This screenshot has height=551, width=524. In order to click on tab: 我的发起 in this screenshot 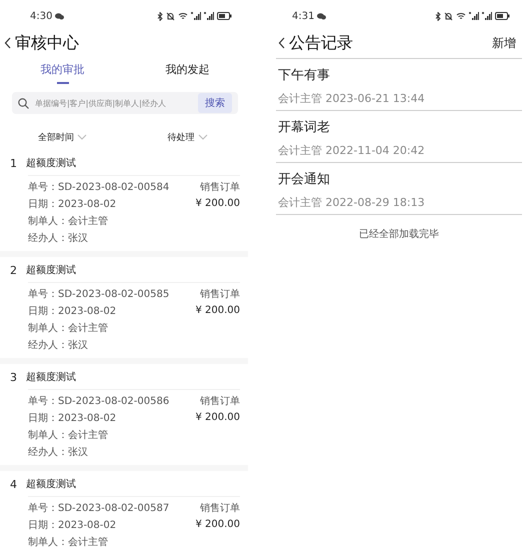, I will do `click(187, 75)`.